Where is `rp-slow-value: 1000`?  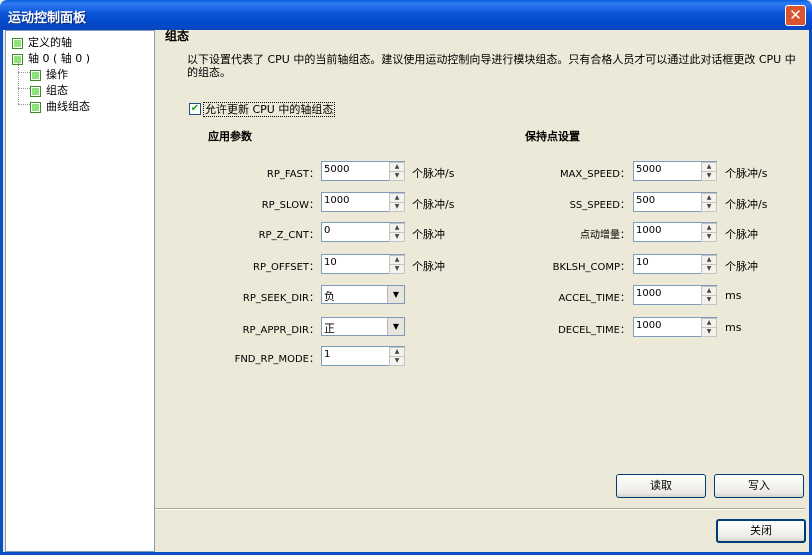
rp-slow-value: 1000 is located at coordinates (336, 200).